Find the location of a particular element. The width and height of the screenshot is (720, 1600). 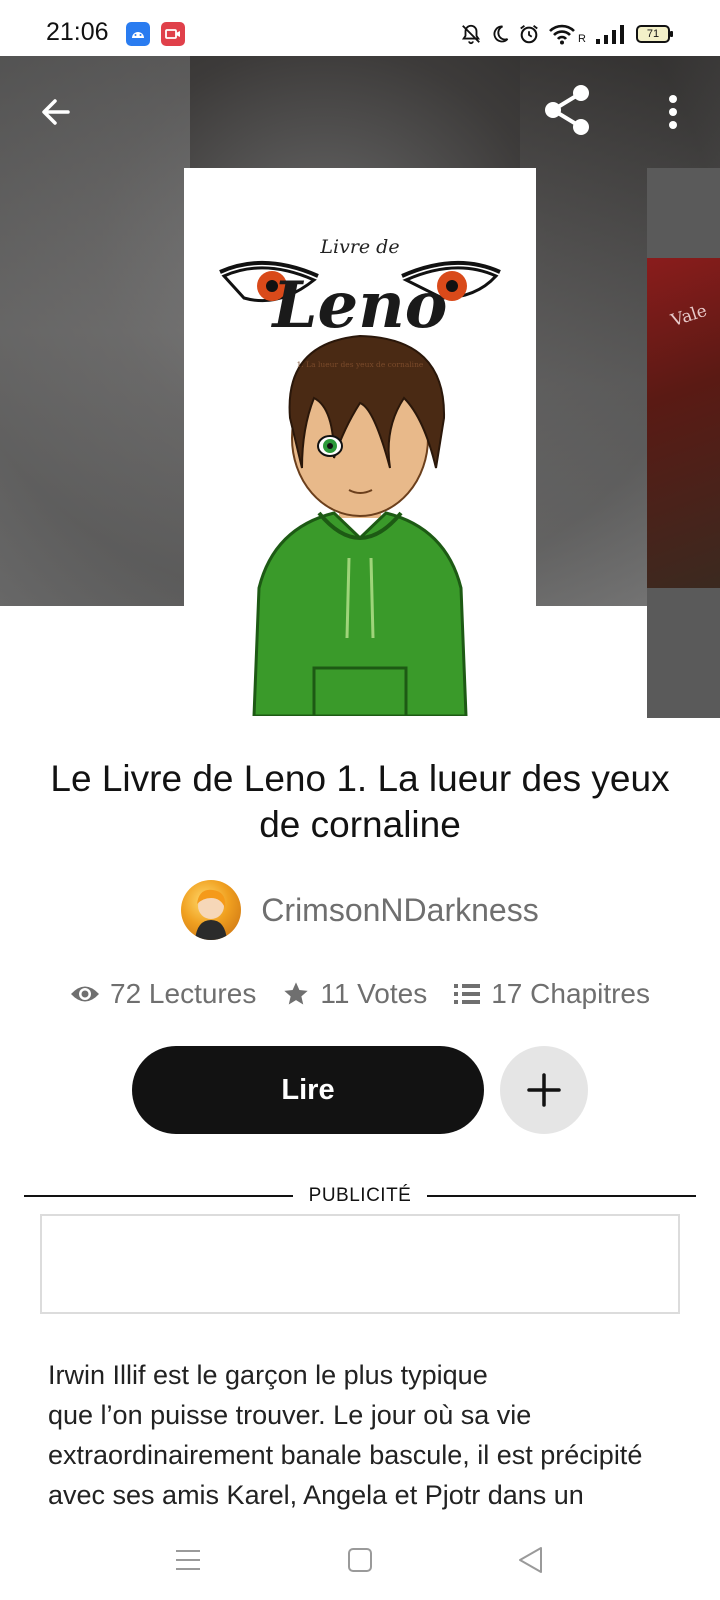

alarm-icon is located at coordinates (529, 34).